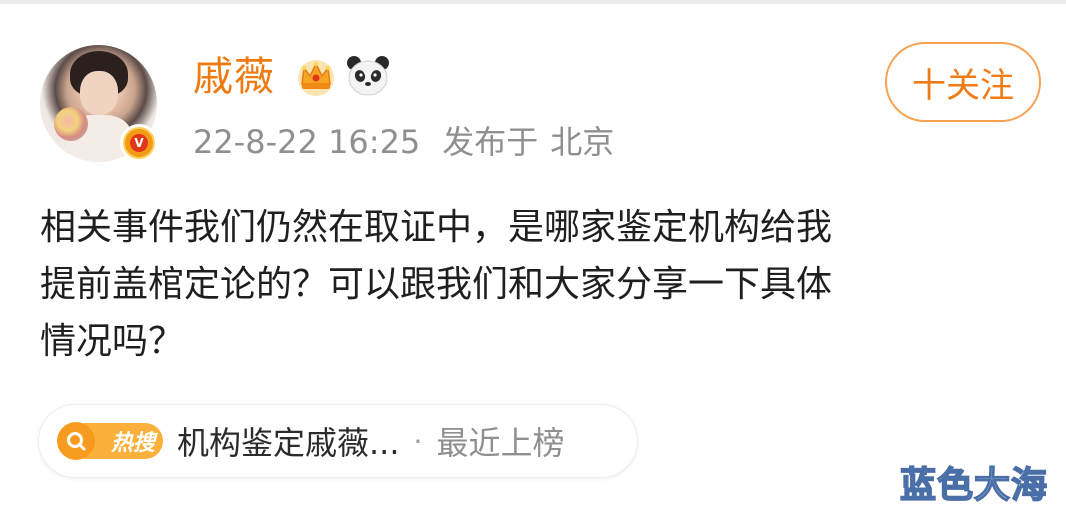 This screenshot has height=527, width=1066. What do you see at coordinates (110, 441) in the screenshot?
I see `hot-search-badge: 热搜` at bounding box center [110, 441].